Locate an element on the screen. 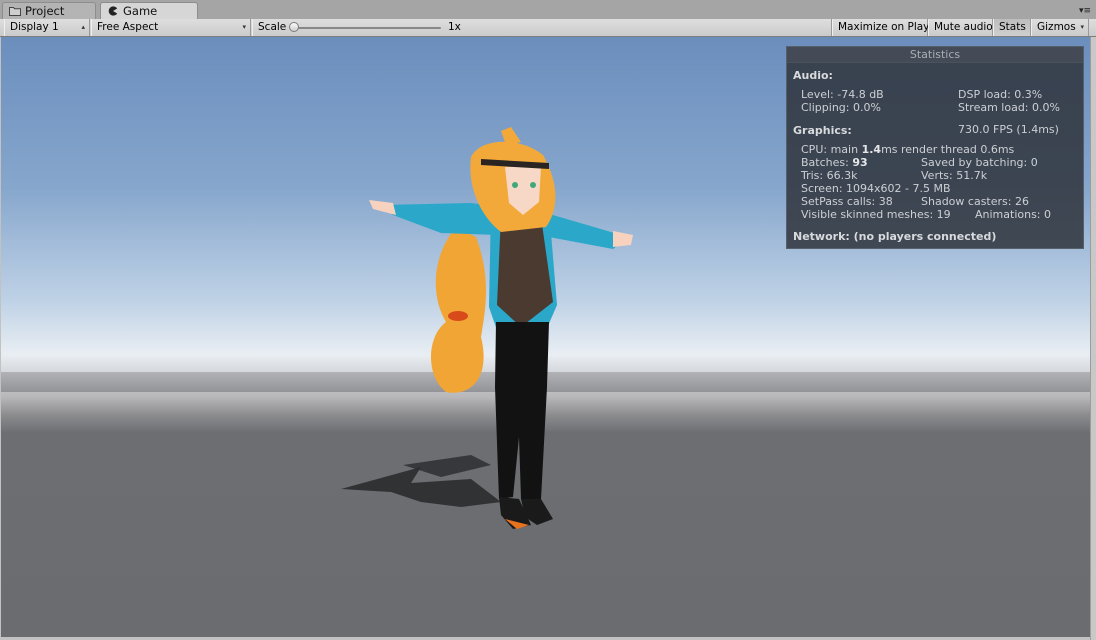  updown-arrow-icon: ▴ is located at coordinates (83, 27).